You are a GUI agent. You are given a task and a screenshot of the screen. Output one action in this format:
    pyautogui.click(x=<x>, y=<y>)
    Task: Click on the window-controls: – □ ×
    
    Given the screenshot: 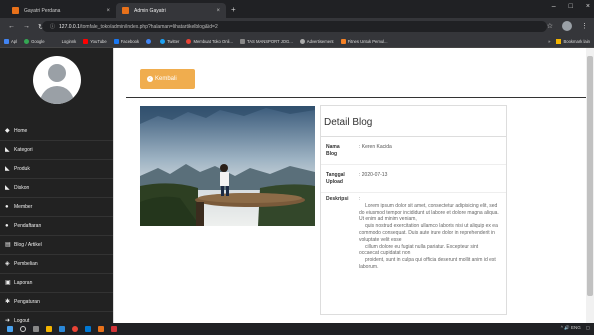 What is the action you would take?
    pyautogui.click(x=571, y=6)
    